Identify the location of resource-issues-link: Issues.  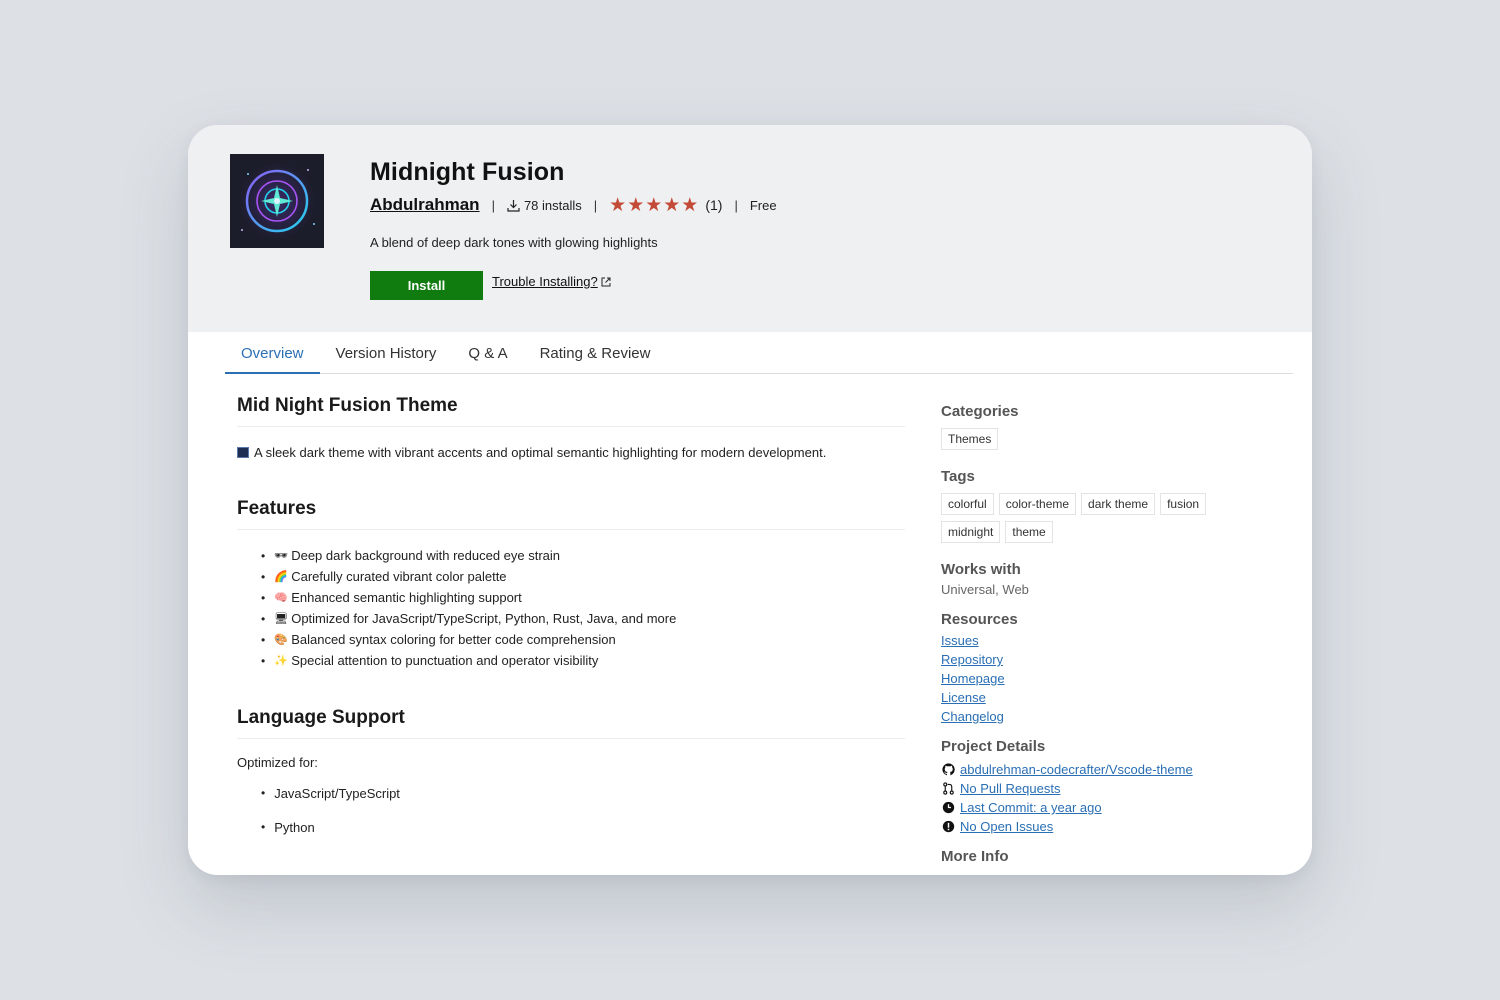
(1111, 640).